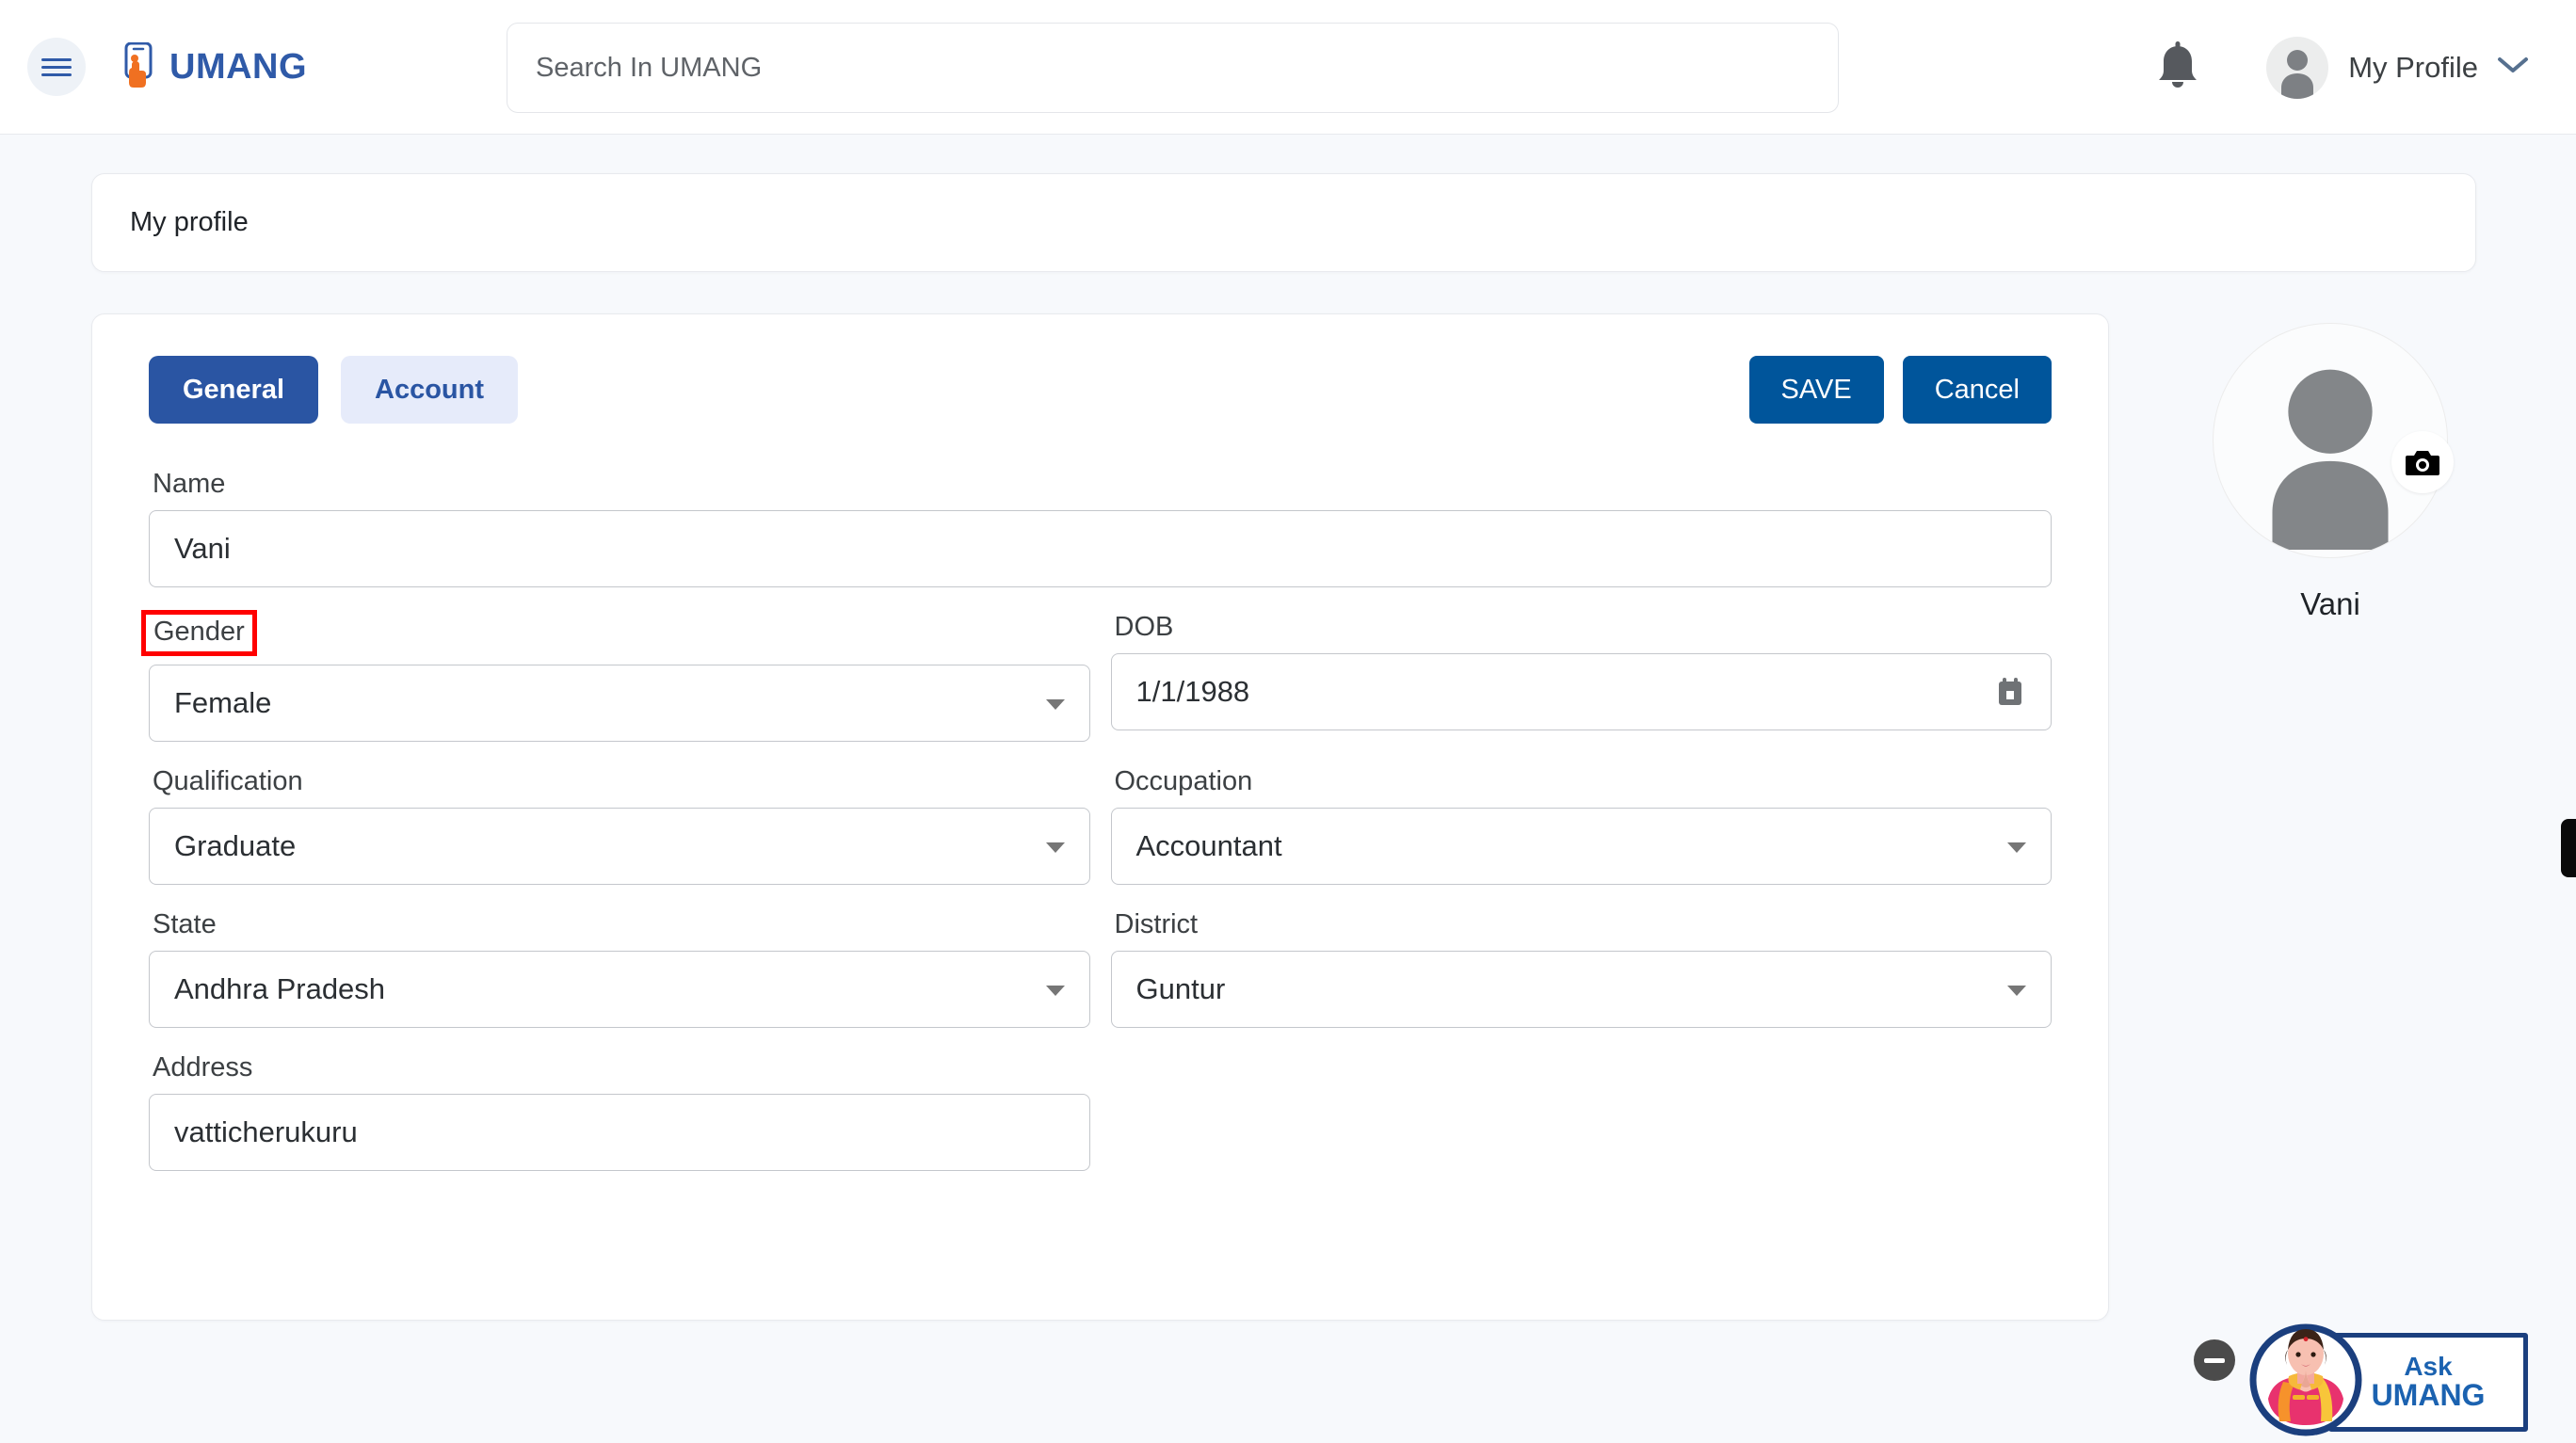  I want to click on minimize-chat-button, so click(2214, 1360).